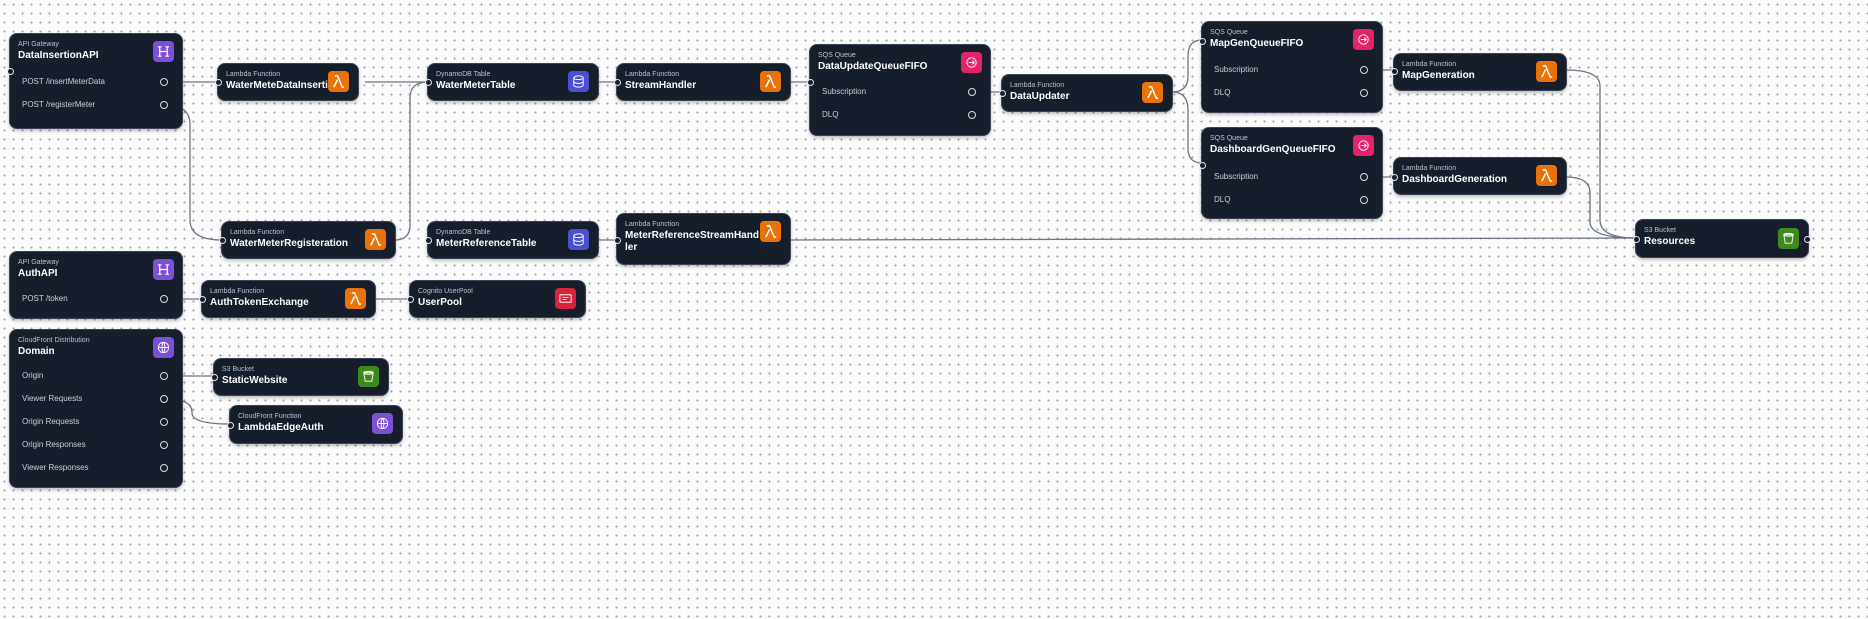  I want to click on node-title: WaterMeterTable, so click(476, 85).